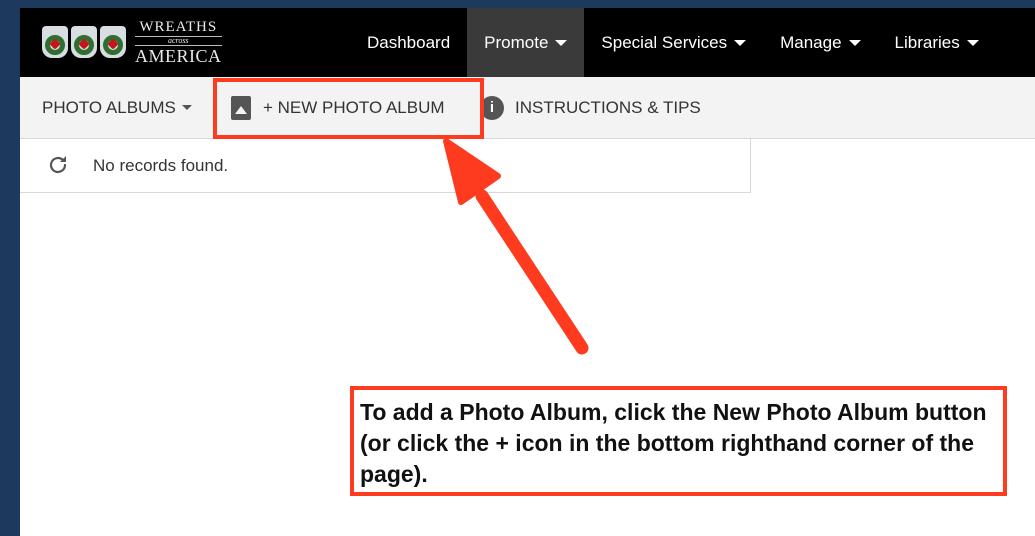 The width and height of the screenshot is (1035, 536). I want to click on records-panel: No records found., so click(385, 166).